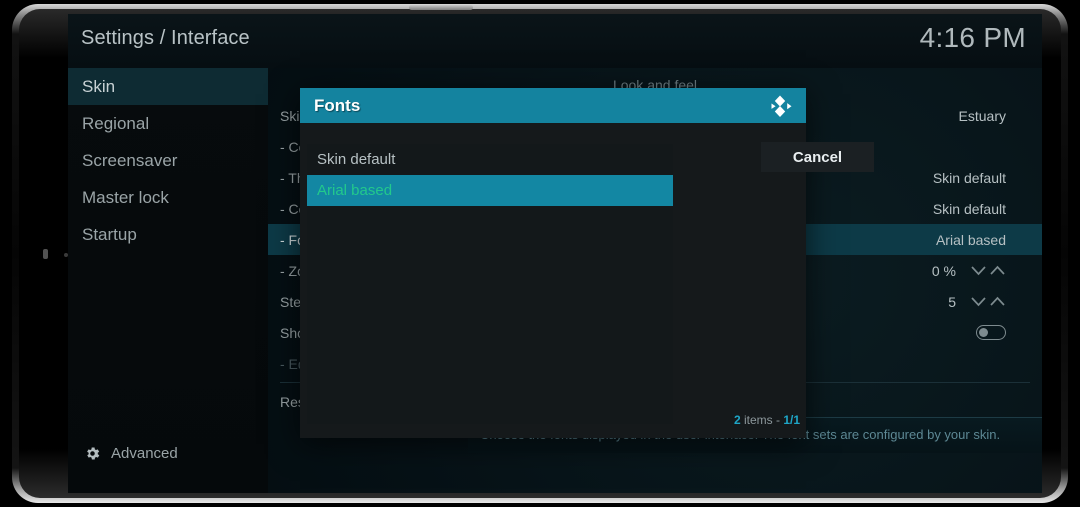  What do you see at coordinates (952, 301) in the screenshot?
I see `setting-value: 5` at bounding box center [952, 301].